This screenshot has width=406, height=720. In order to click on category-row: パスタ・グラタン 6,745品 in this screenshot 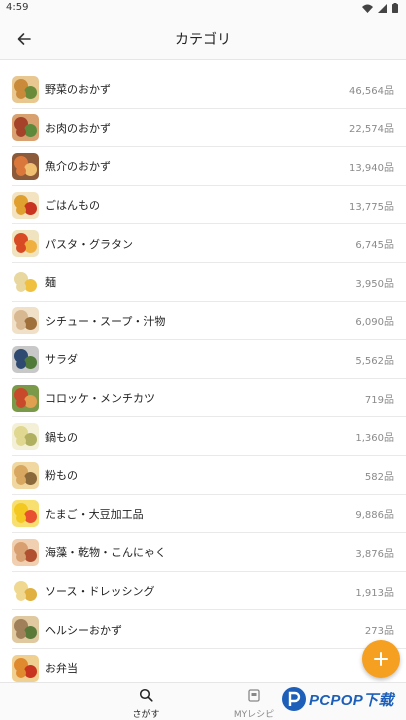, I will do `click(203, 243)`.